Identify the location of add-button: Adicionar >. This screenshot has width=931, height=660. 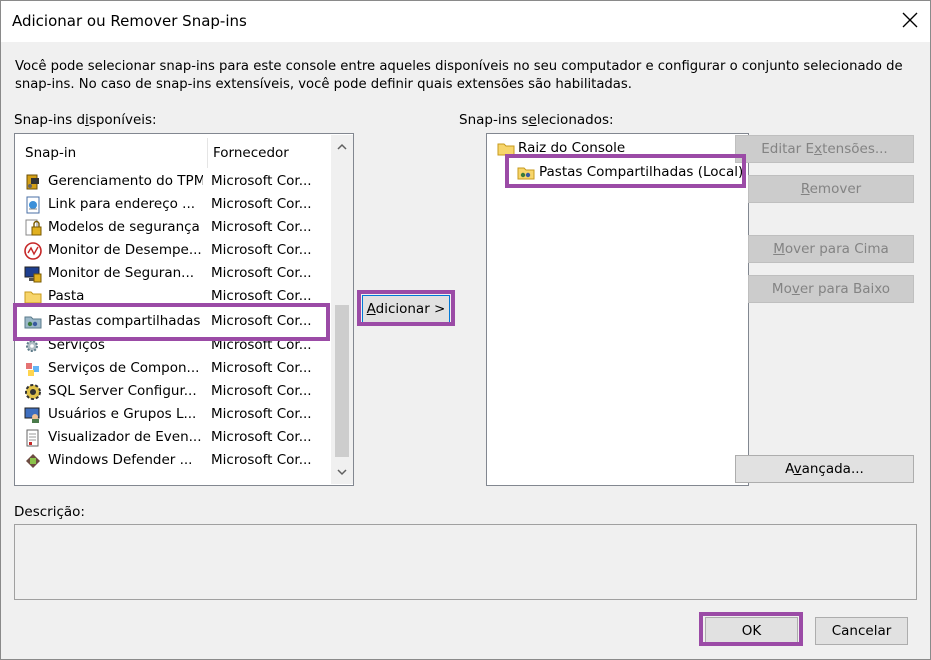
(406, 309).